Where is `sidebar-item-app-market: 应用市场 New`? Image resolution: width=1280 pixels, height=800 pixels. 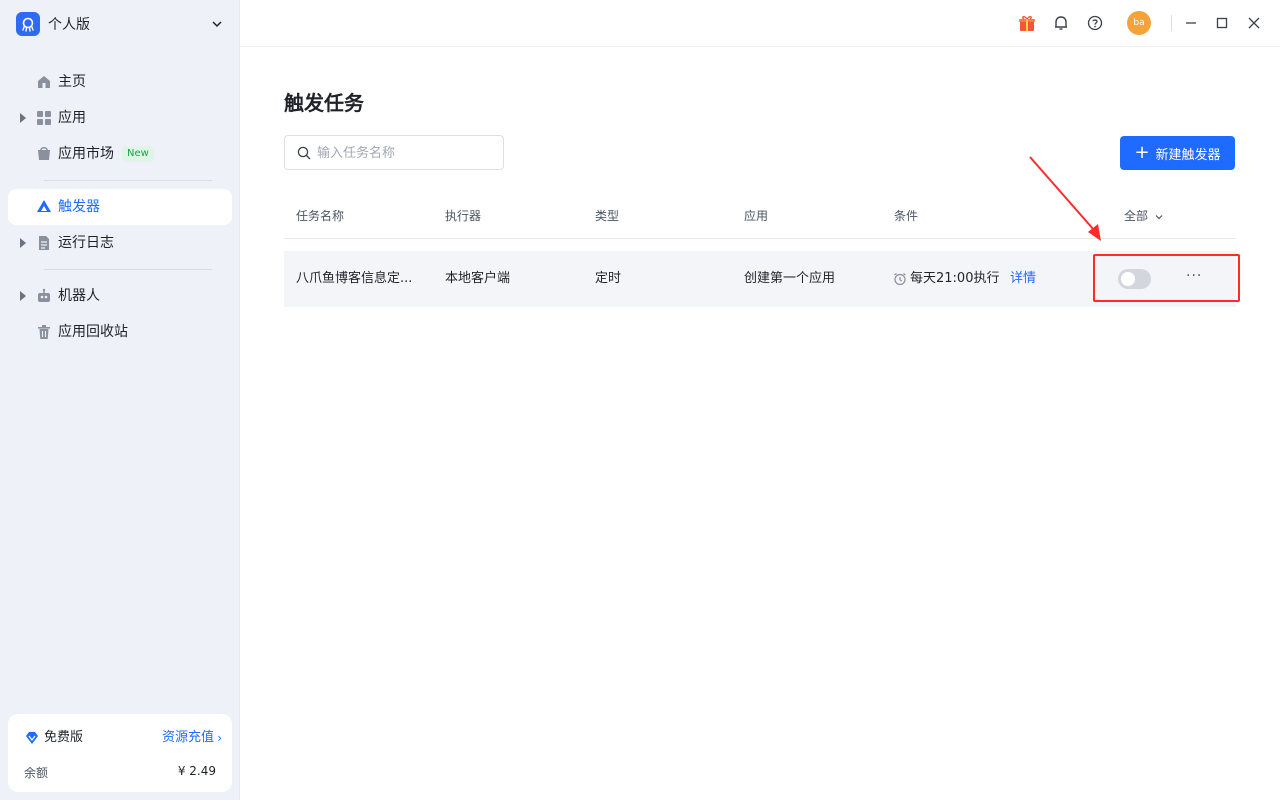 sidebar-item-app-market: 应用市场 New is located at coordinates (120, 154).